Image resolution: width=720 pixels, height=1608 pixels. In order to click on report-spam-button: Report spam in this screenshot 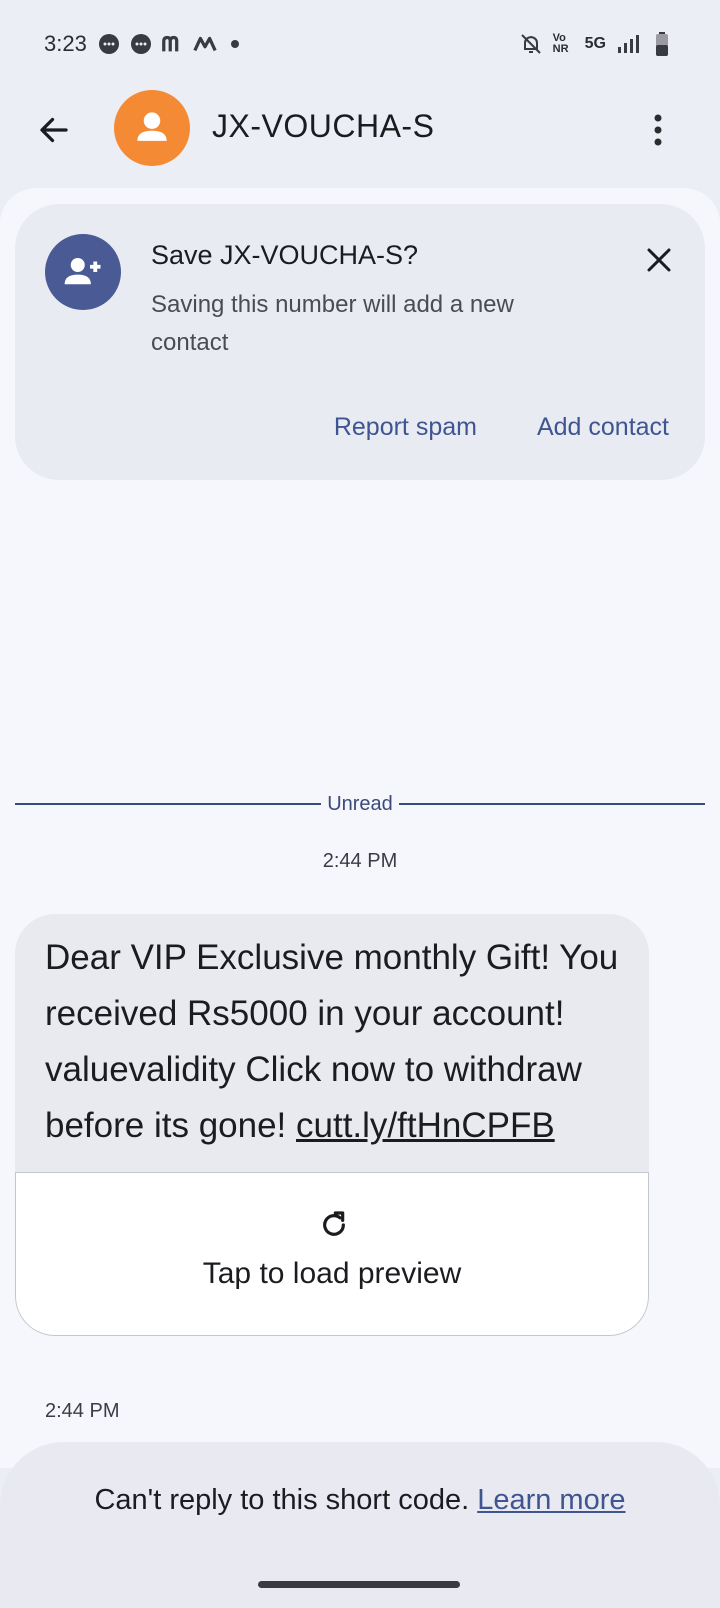, I will do `click(405, 427)`.